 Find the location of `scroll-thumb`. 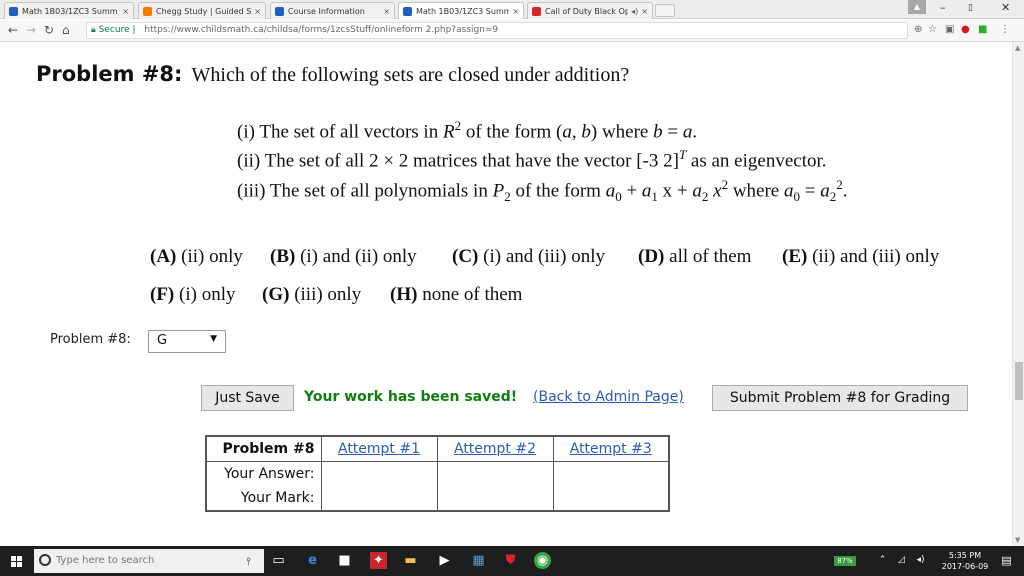

scroll-thumb is located at coordinates (1019, 381).